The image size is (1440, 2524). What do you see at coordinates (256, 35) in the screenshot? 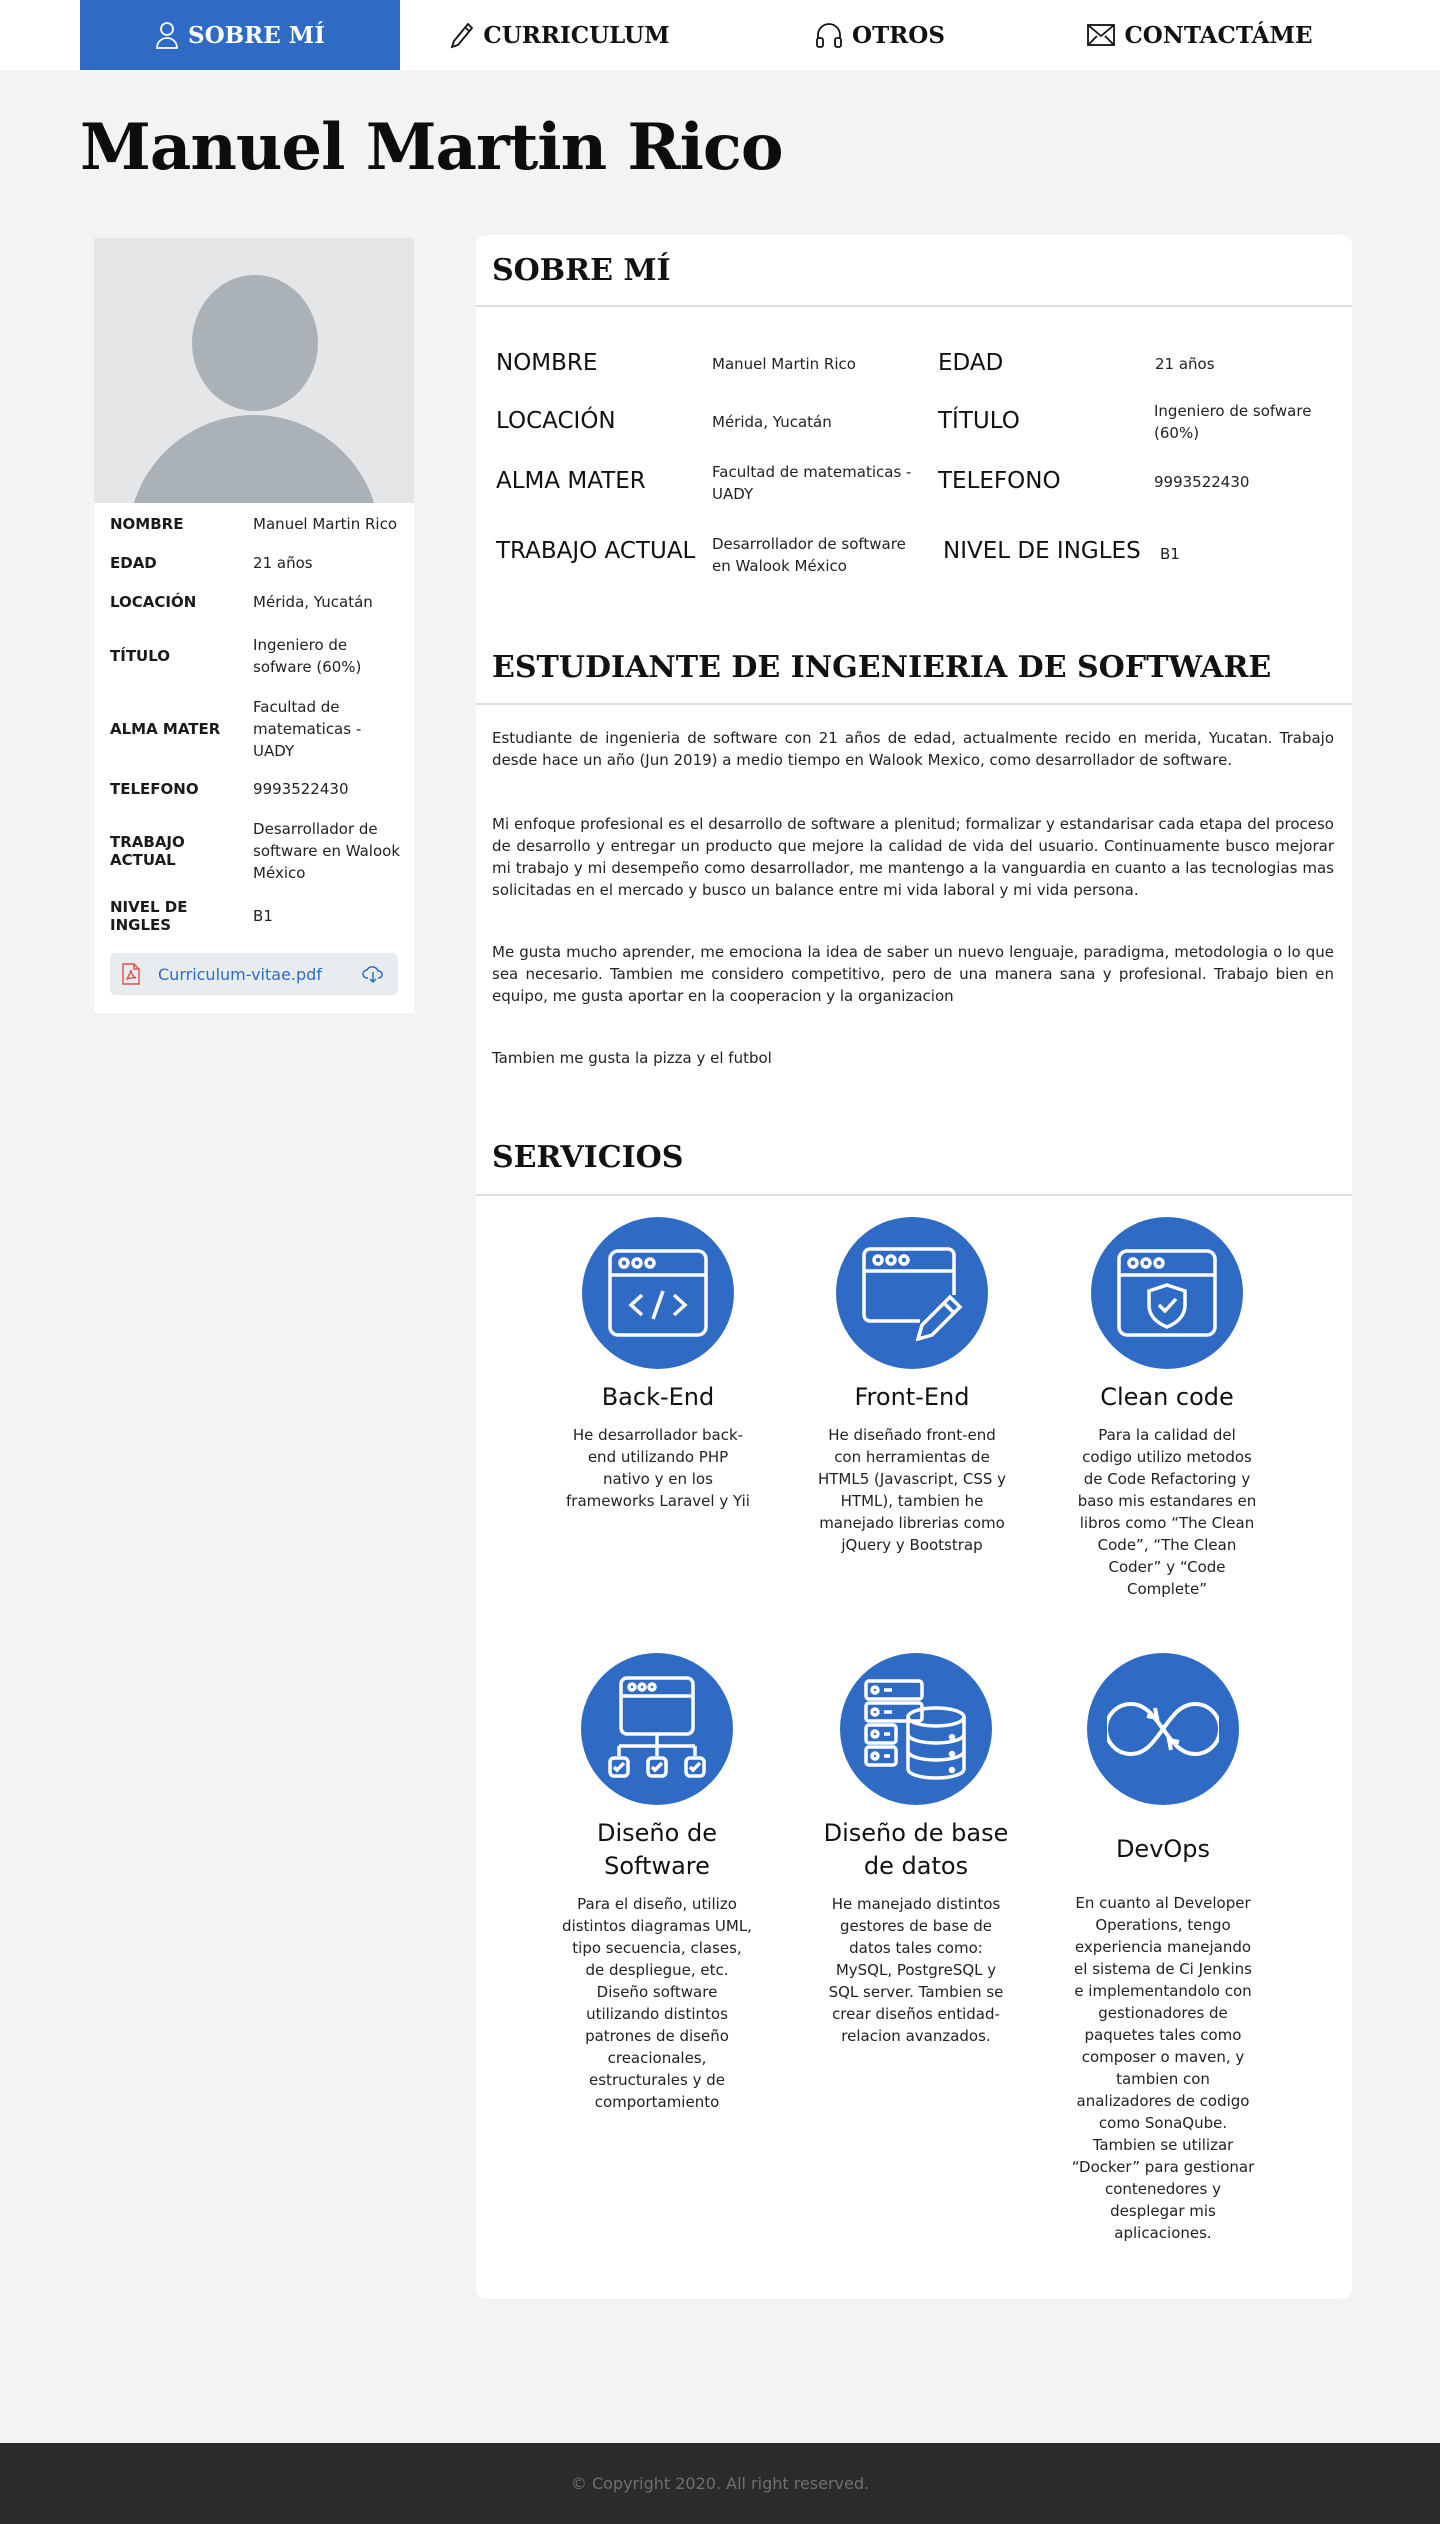
I see `nav-label: SOBRE MÍ` at bounding box center [256, 35].